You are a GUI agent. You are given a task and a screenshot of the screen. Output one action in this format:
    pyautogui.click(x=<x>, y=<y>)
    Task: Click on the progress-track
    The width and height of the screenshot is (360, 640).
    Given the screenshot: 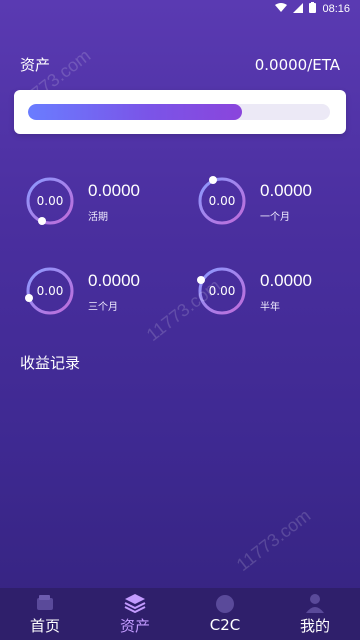 What is the action you would take?
    pyautogui.click(x=179, y=112)
    